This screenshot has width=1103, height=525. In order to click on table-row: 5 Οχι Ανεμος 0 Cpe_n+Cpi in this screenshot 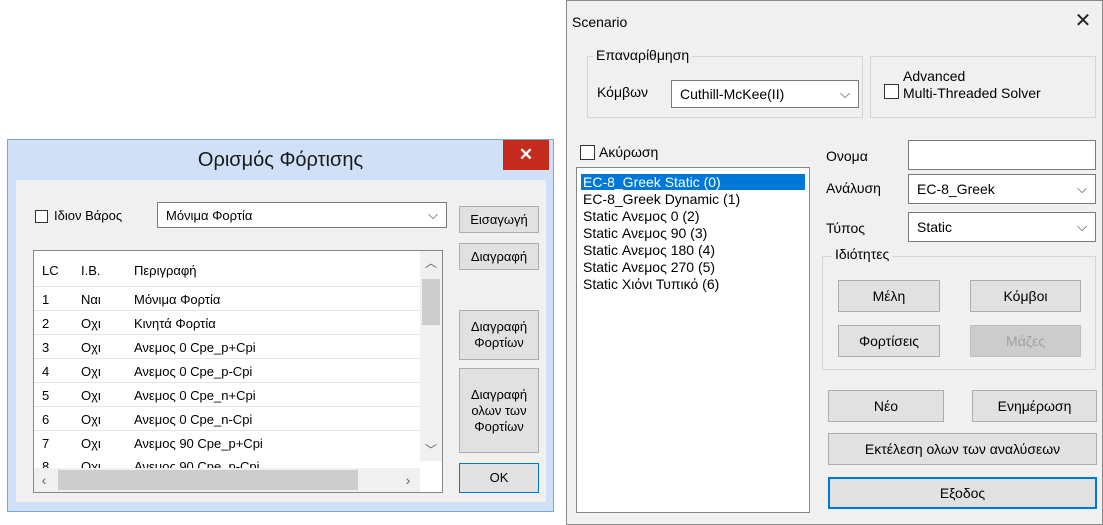, I will do `click(227, 394)`.